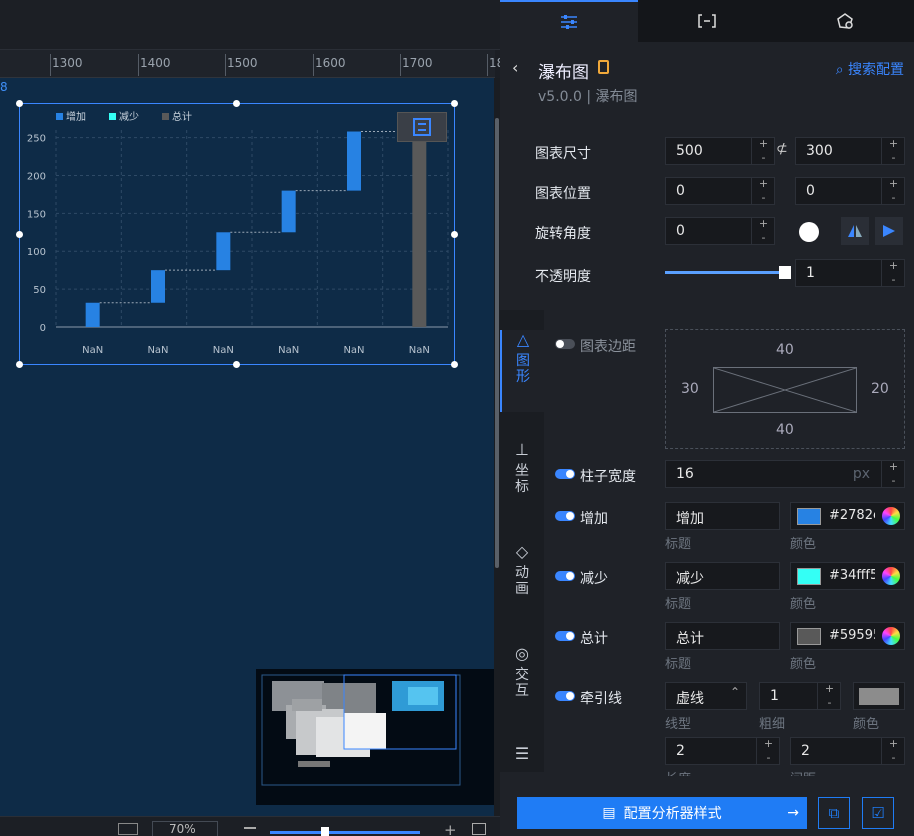 This screenshot has width=914, height=836. Describe the element at coordinates (608, 477) in the screenshot. I see `bar-width-label: 柱子宽度` at that location.